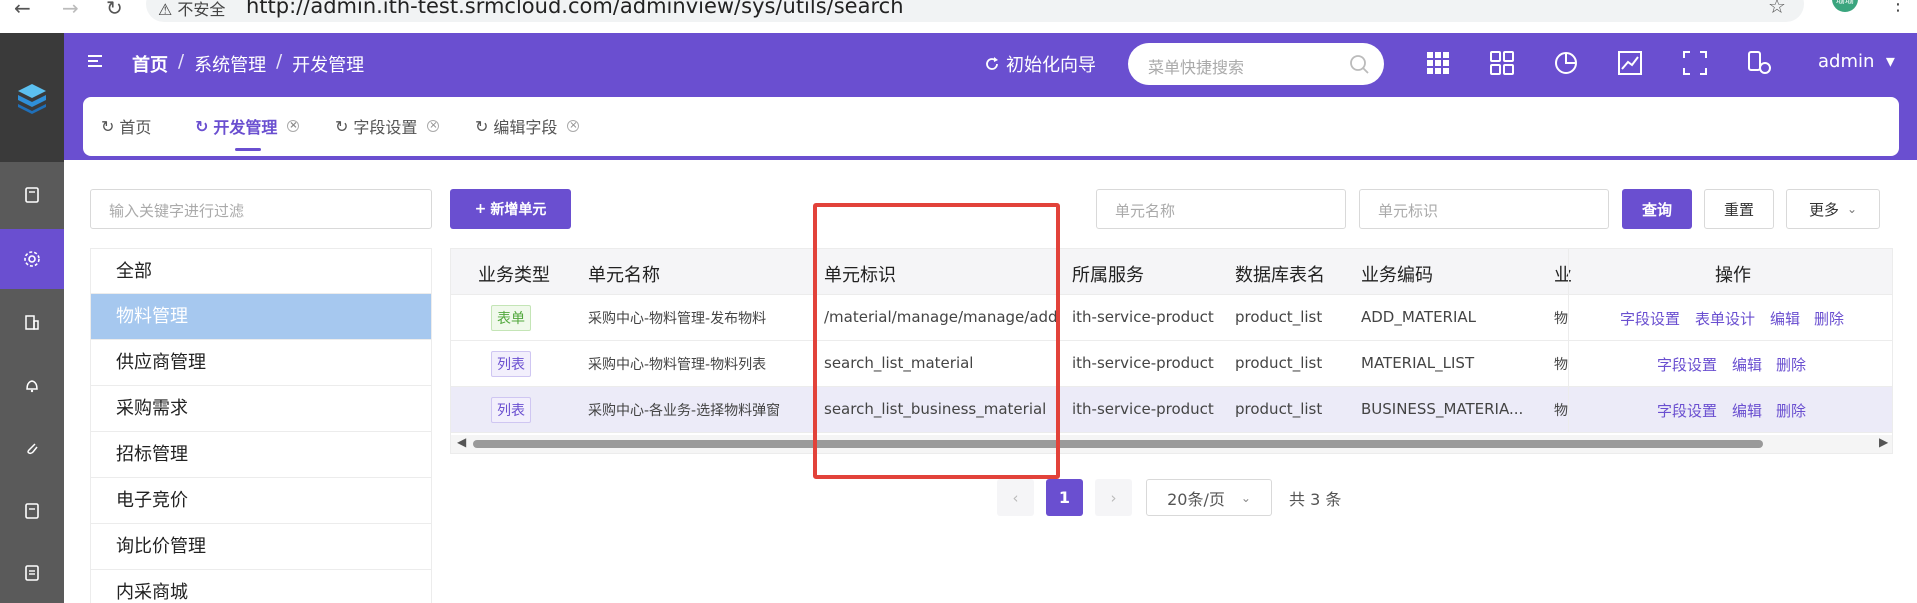 This screenshot has width=1917, height=603. I want to click on active-tab-indicator, so click(248, 149).